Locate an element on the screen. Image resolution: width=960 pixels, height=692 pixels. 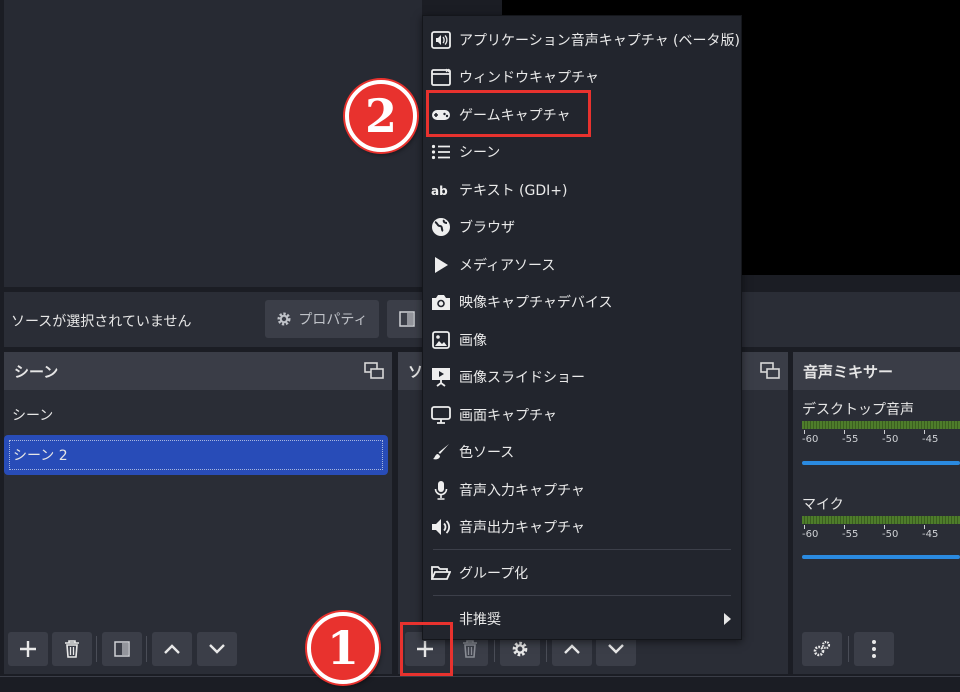
brush-icon is located at coordinates (441, 452).